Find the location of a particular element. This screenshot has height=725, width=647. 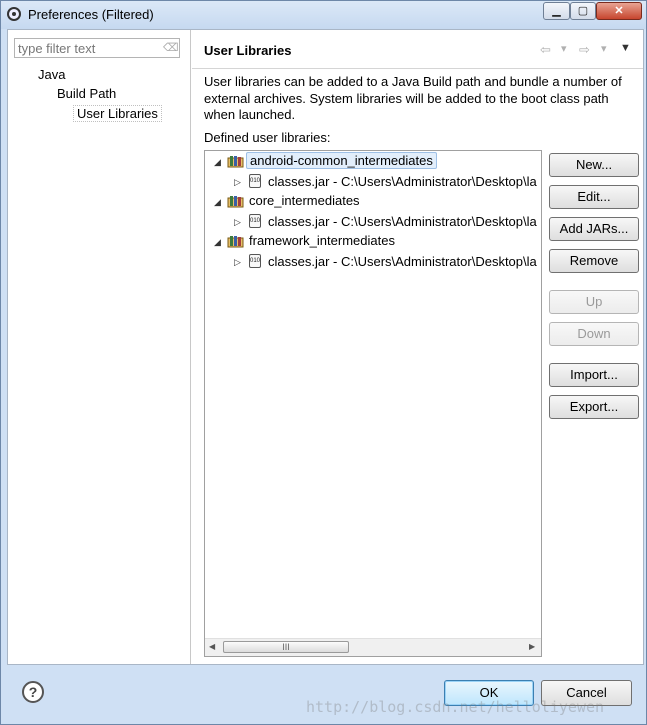

header-separator is located at coordinates (417, 68).